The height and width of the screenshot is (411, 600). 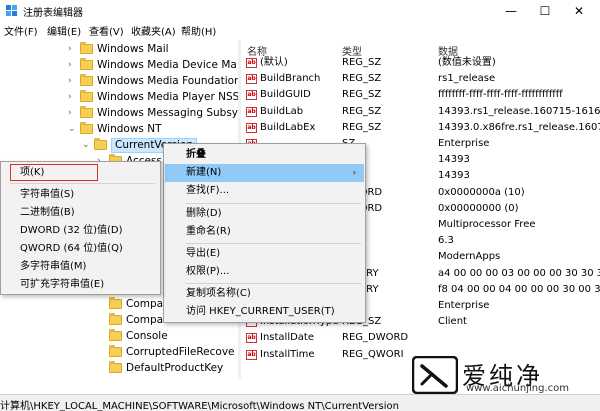 I want to click on context-menu-delete: 删除(D), so click(x=204, y=214).